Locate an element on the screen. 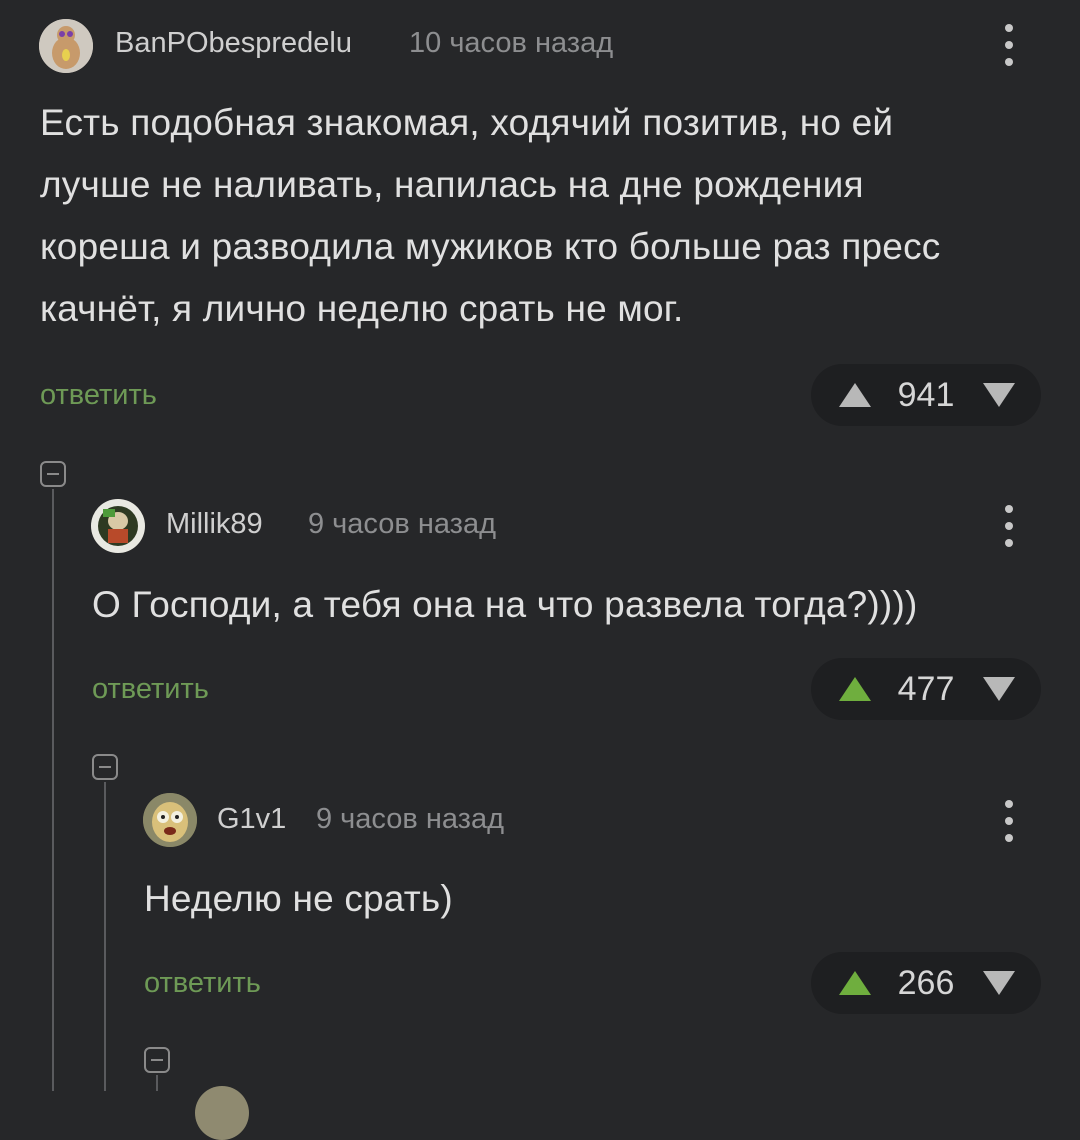  comment-author: G1v1 is located at coordinates (251, 819).